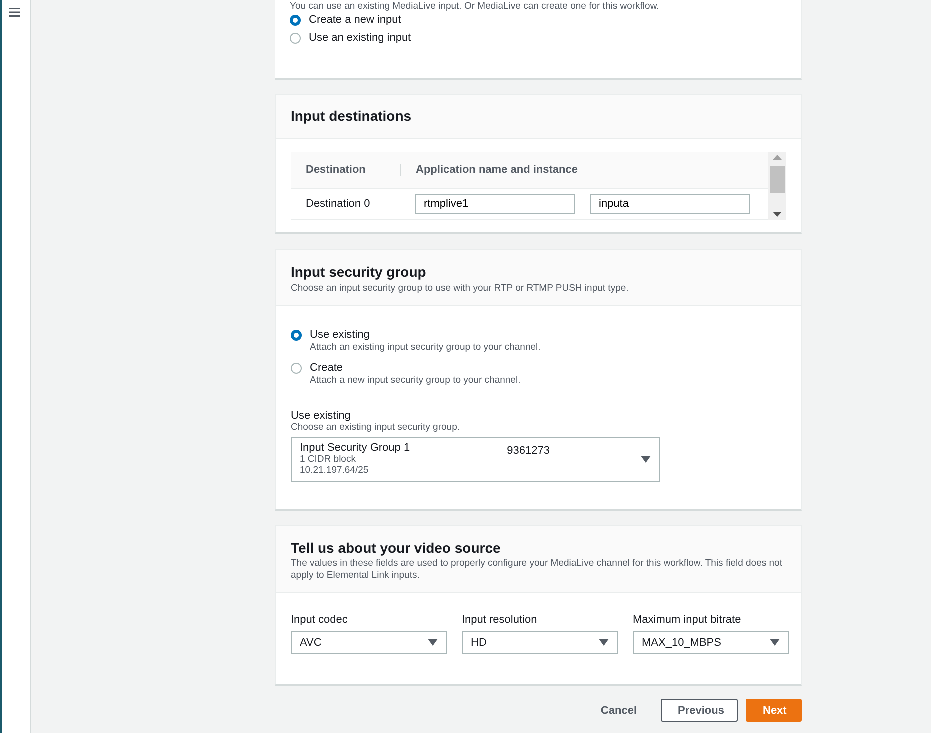 The height and width of the screenshot is (733, 931). Describe the element at coordinates (687, 620) in the screenshot. I see `field-label: Maximum input bitrate` at that location.